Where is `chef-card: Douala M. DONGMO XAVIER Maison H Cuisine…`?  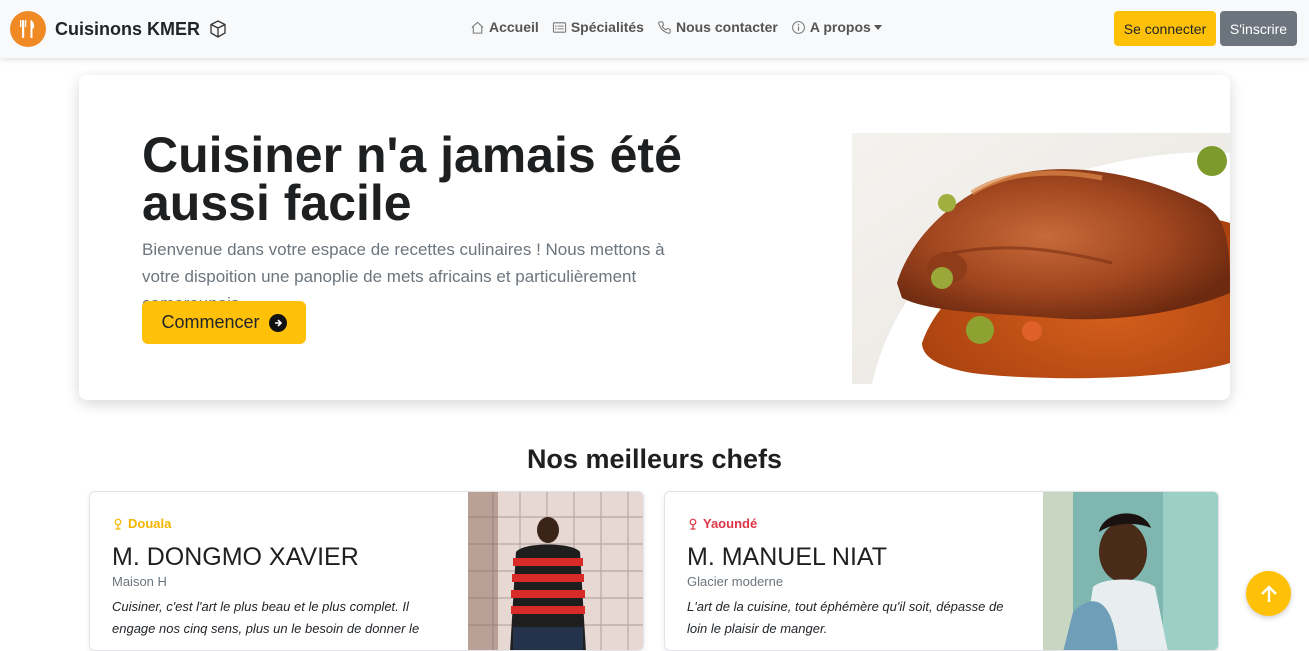 chef-card: Douala M. DONGMO XAVIER Maison H Cuisine… is located at coordinates (366, 571).